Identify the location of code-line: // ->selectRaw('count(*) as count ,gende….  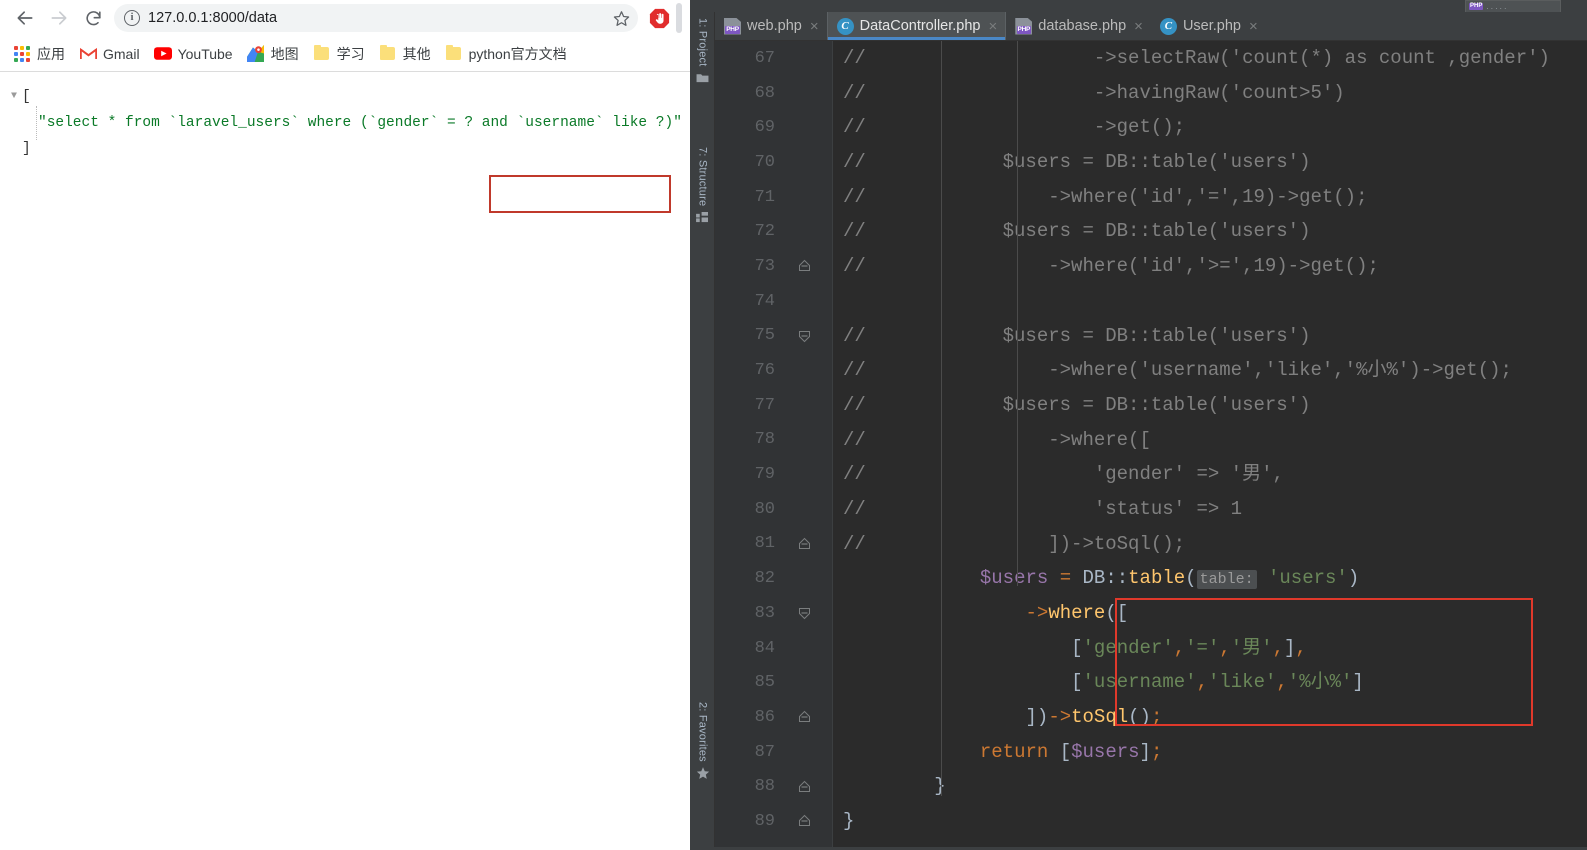
(1210, 58).